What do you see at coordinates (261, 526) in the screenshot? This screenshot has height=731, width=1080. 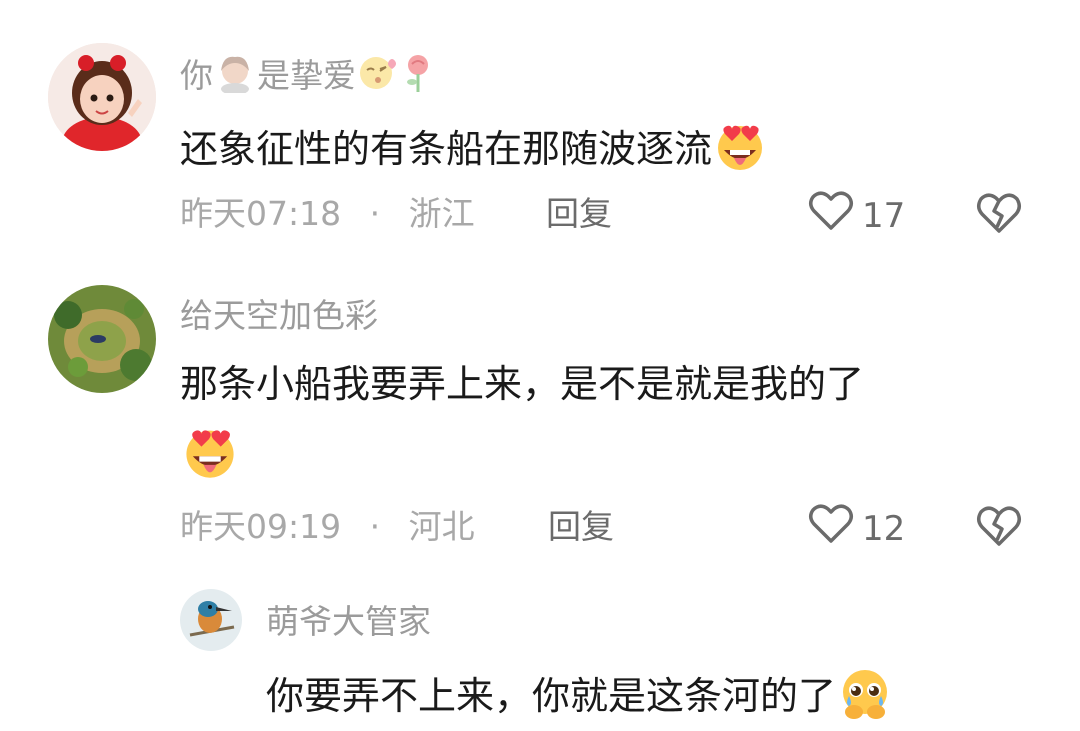 I see `timestamp: 昨天09:19` at bounding box center [261, 526].